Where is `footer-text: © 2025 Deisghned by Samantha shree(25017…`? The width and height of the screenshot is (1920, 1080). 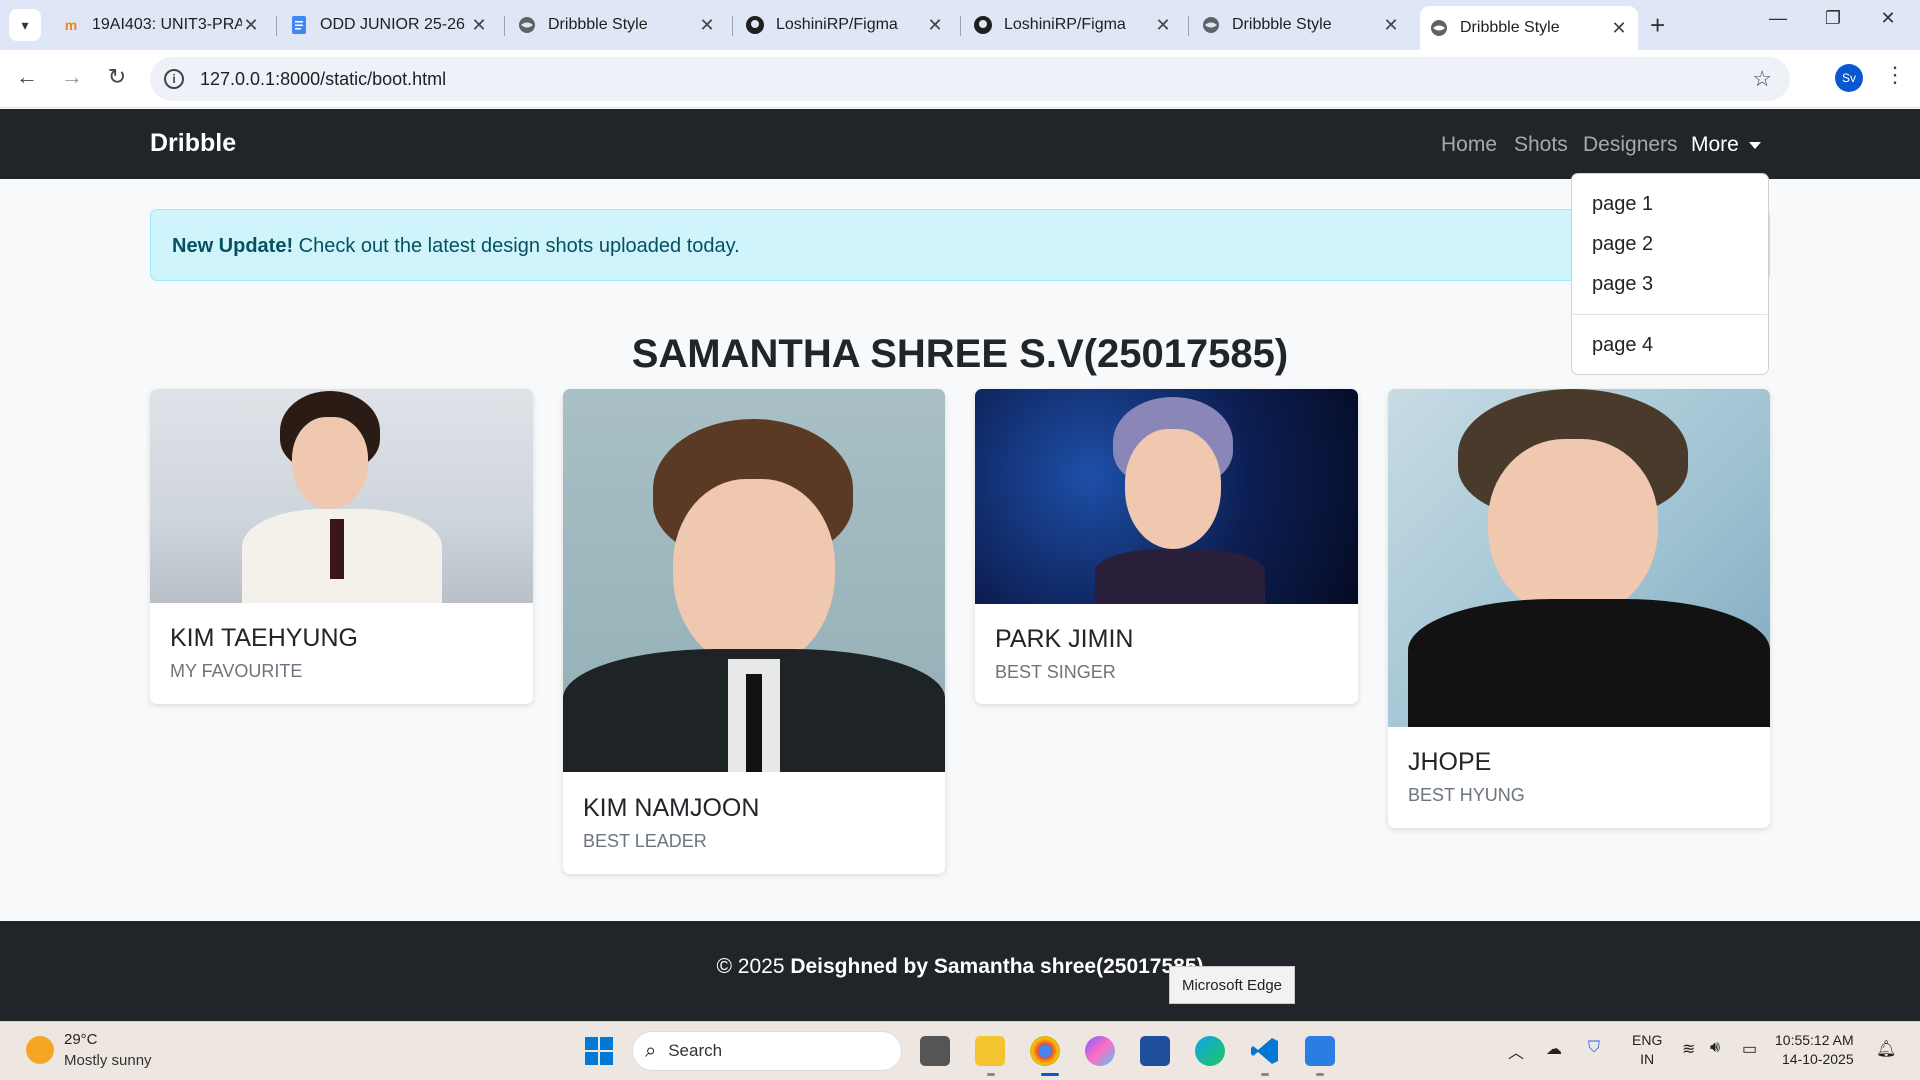
footer-text: © 2025 Deisghned by Samantha shree(25017… is located at coordinates (960, 967).